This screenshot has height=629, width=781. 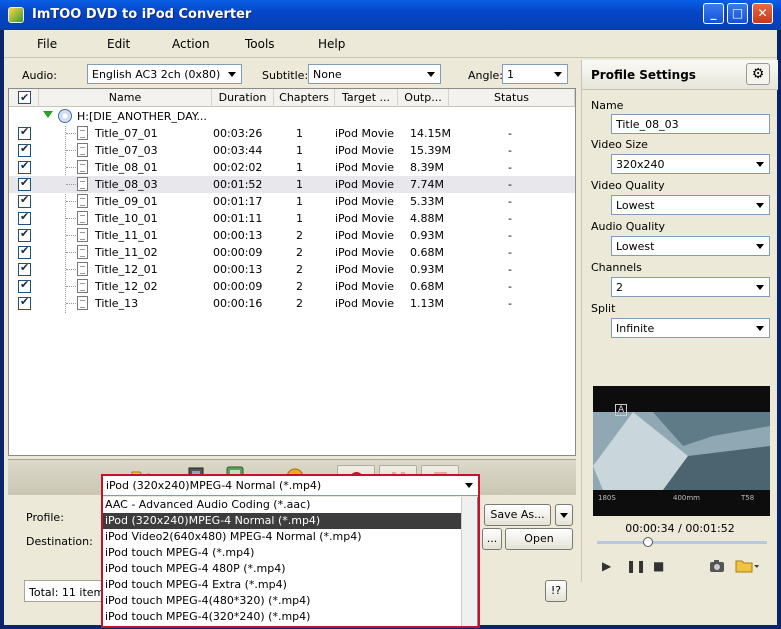 I want to click on table-row: Title_11_01 00:00:13 2 iPod Movie 0.93M -, so click(x=292, y=235).